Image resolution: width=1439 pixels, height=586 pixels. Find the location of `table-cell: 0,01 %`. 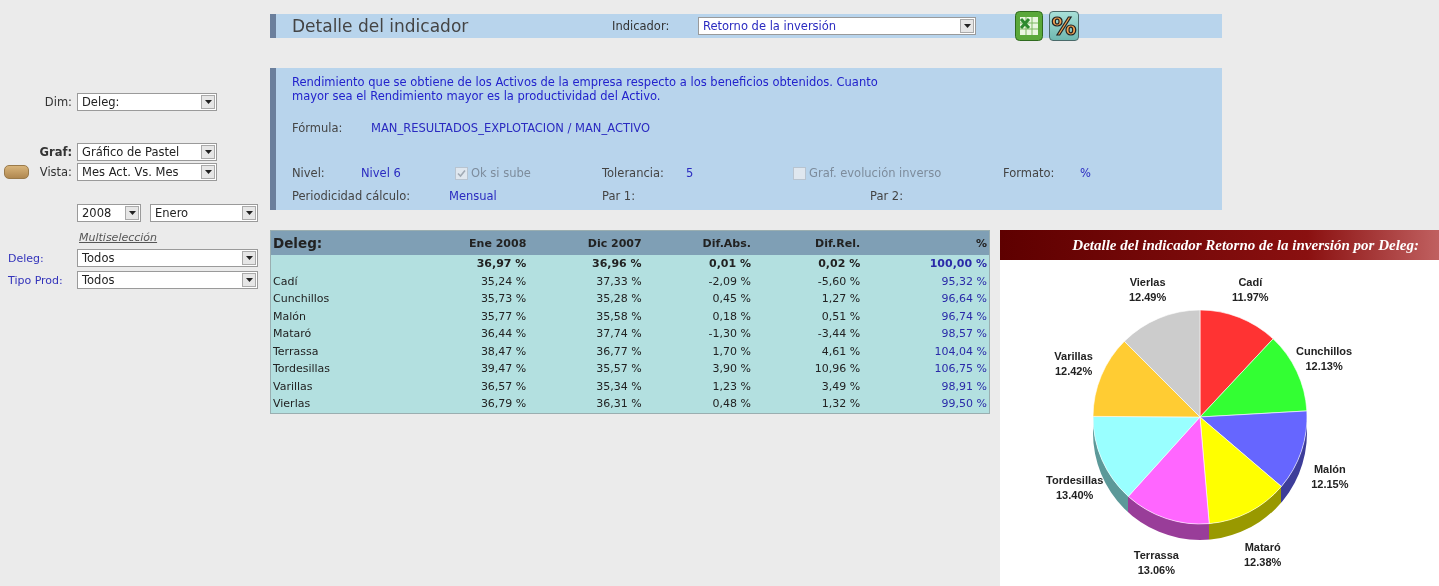

table-cell: 0,01 % is located at coordinates (698, 264).